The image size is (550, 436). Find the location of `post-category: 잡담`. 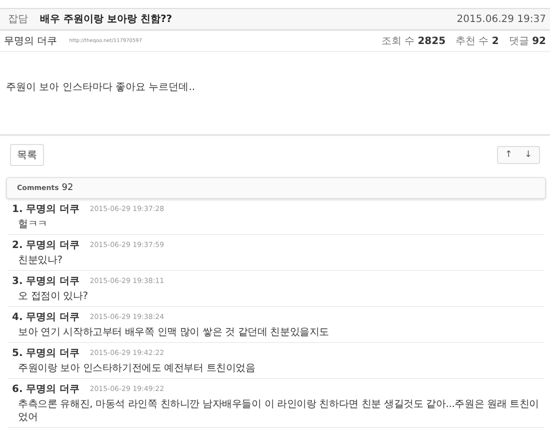

post-category: 잡담 is located at coordinates (18, 19).